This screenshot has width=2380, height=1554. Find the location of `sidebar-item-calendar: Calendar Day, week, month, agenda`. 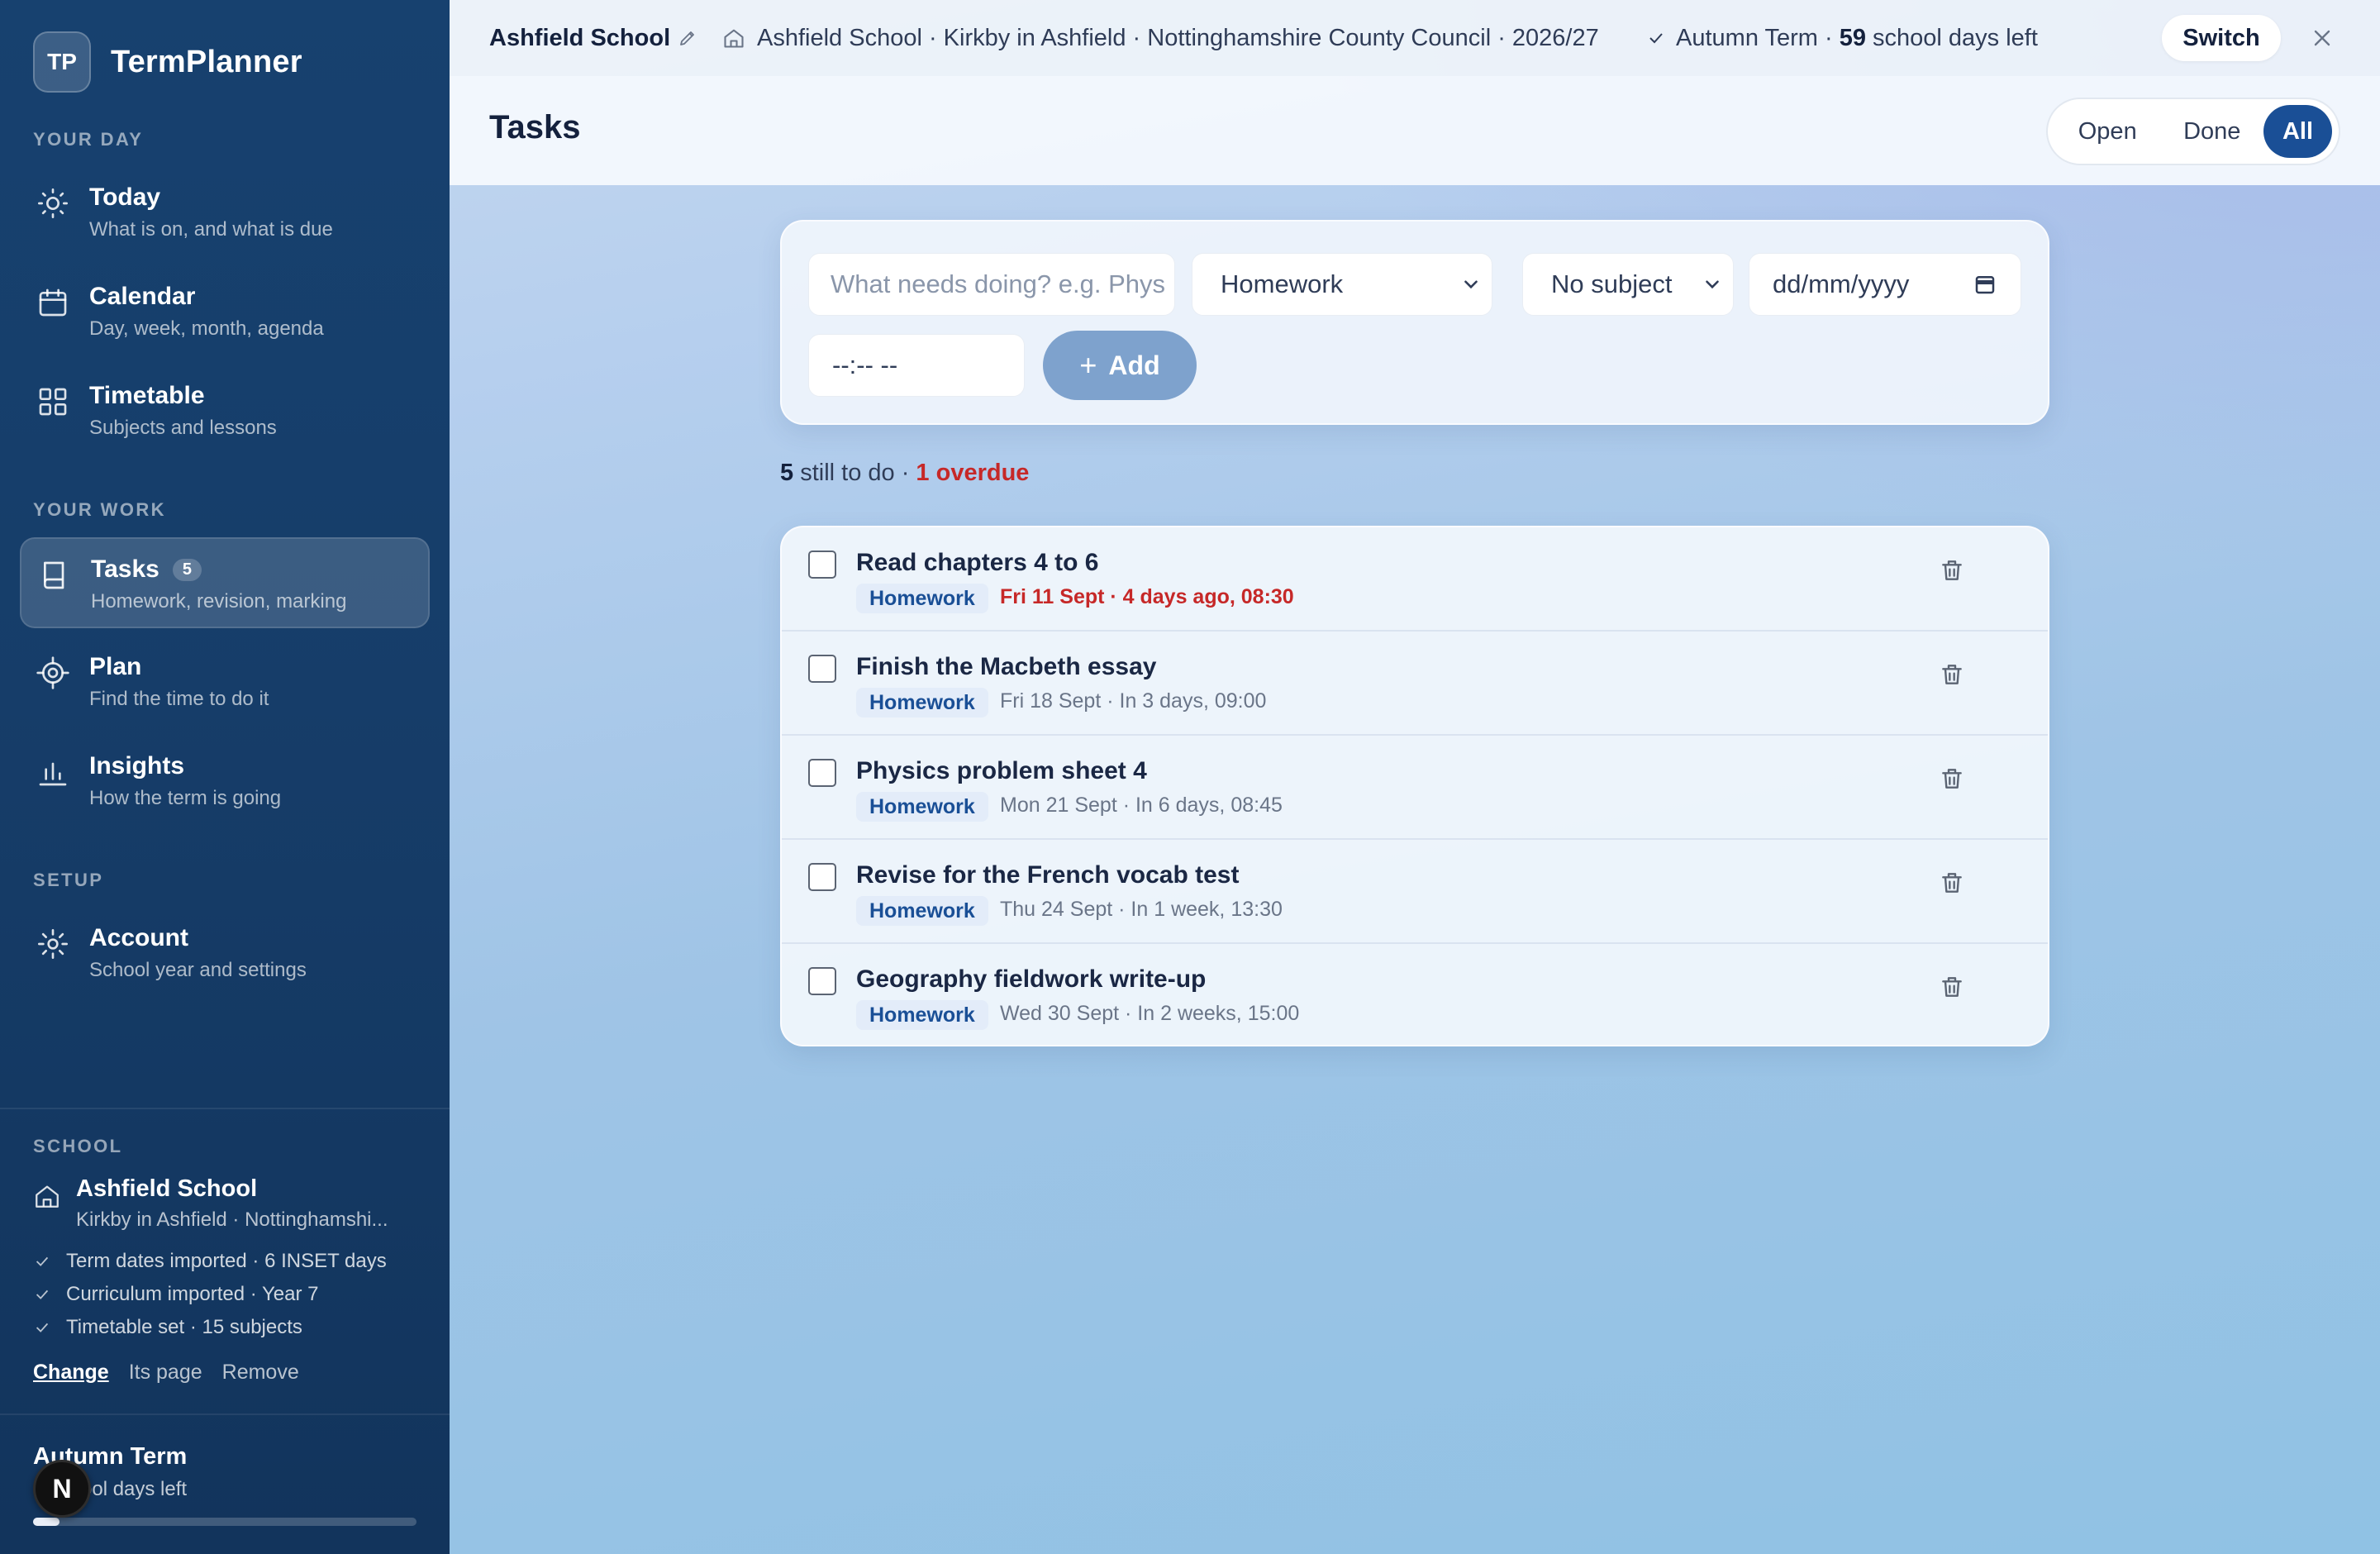

sidebar-item-calendar: Calendar Day, week, month, agenda is located at coordinates (225, 311).